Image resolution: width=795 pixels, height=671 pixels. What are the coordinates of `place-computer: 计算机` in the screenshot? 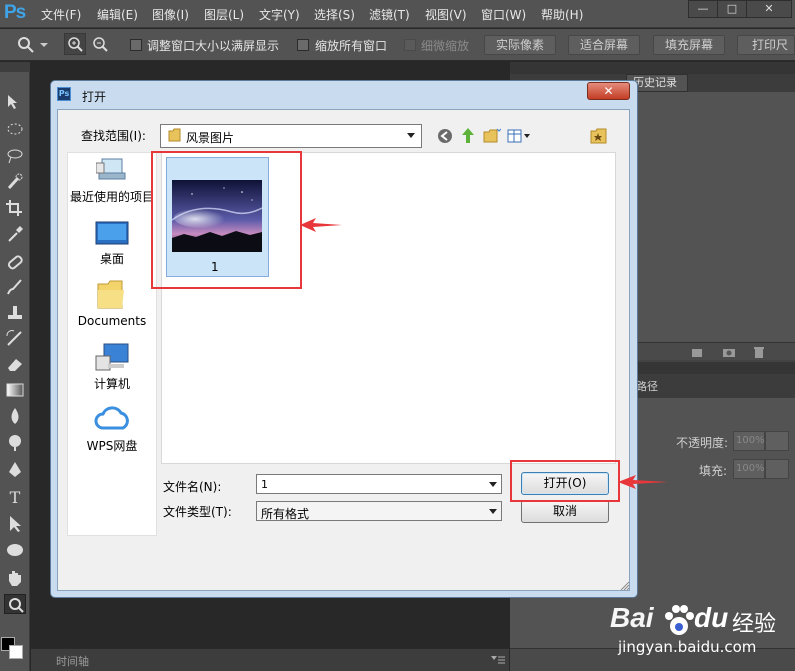 It's located at (112, 367).